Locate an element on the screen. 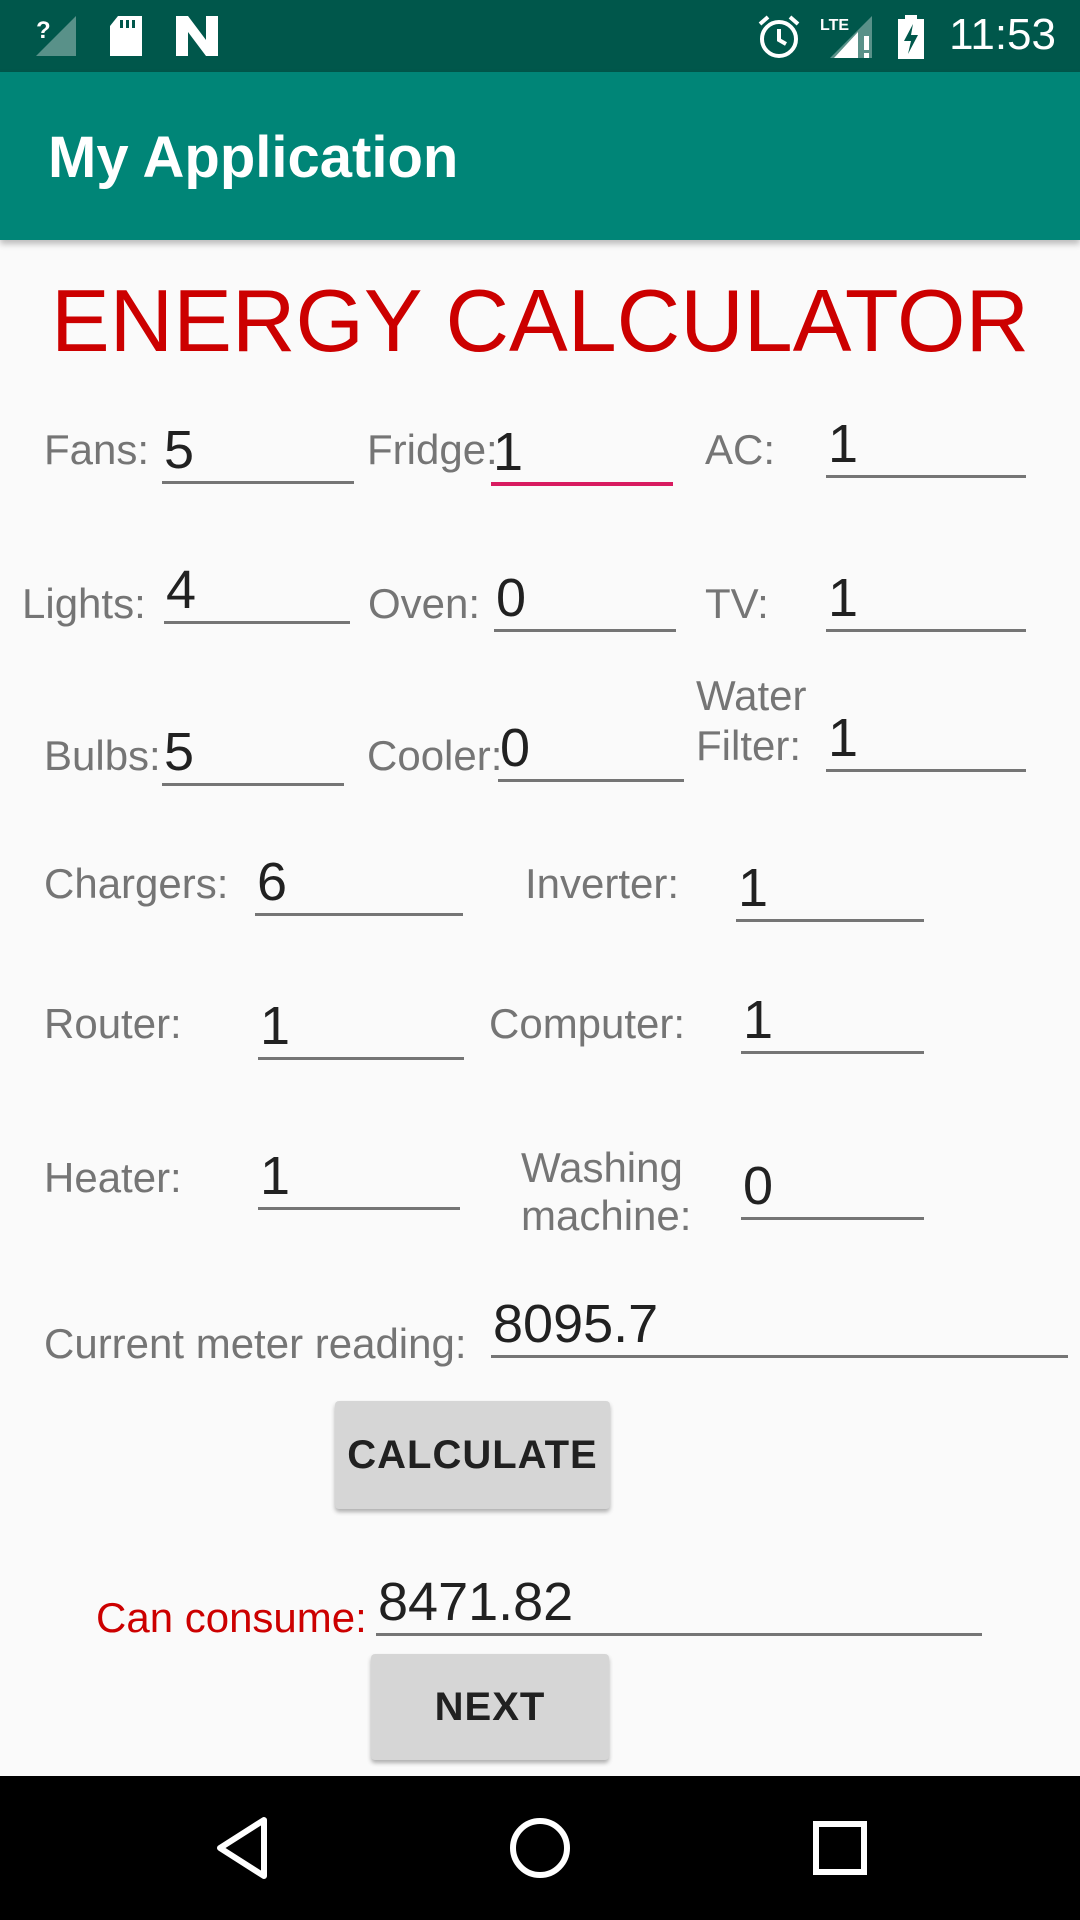  bulbs-label: Bulbs: is located at coordinates (102, 755).